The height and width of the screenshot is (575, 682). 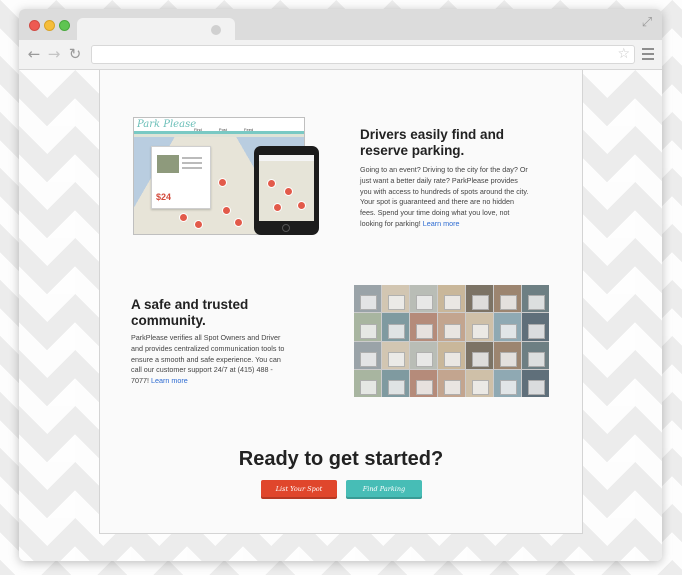 What do you see at coordinates (384, 489) in the screenshot?
I see `find-parking-button: Find Parking` at bounding box center [384, 489].